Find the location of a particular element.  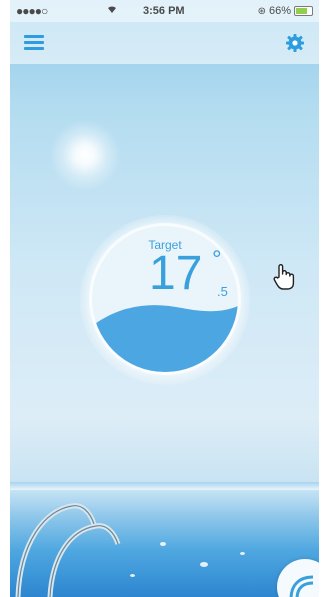

status-bar: ●●●●○ 3:56 PM ⊛ 66% is located at coordinates (164, 11).